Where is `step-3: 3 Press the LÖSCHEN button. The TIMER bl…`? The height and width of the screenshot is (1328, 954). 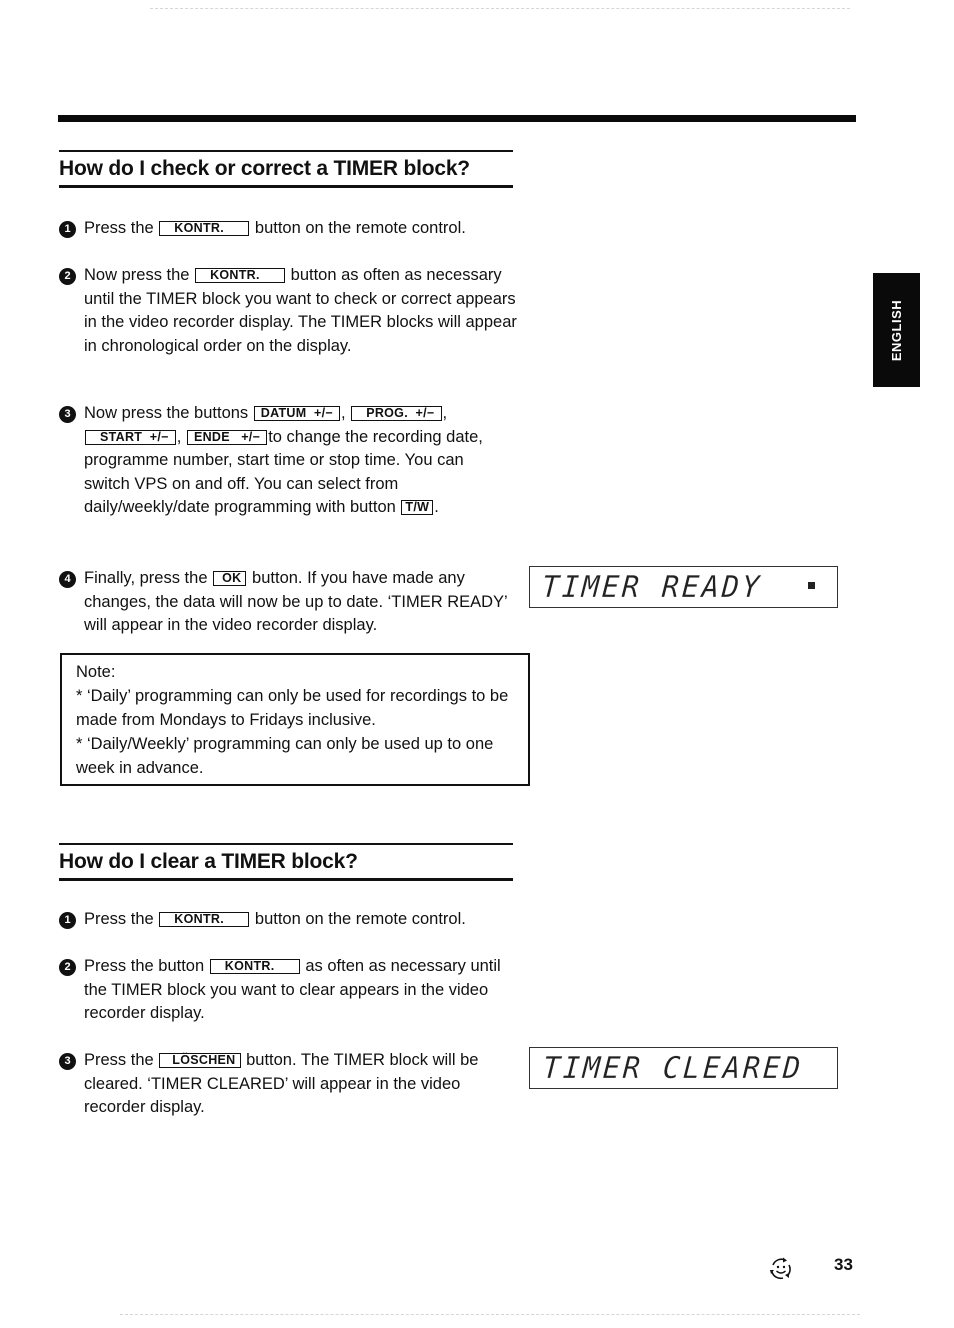 step-3: 3 Press the LÖSCHEN button. The TIMER bl… is located at coordinates (284, 1084).